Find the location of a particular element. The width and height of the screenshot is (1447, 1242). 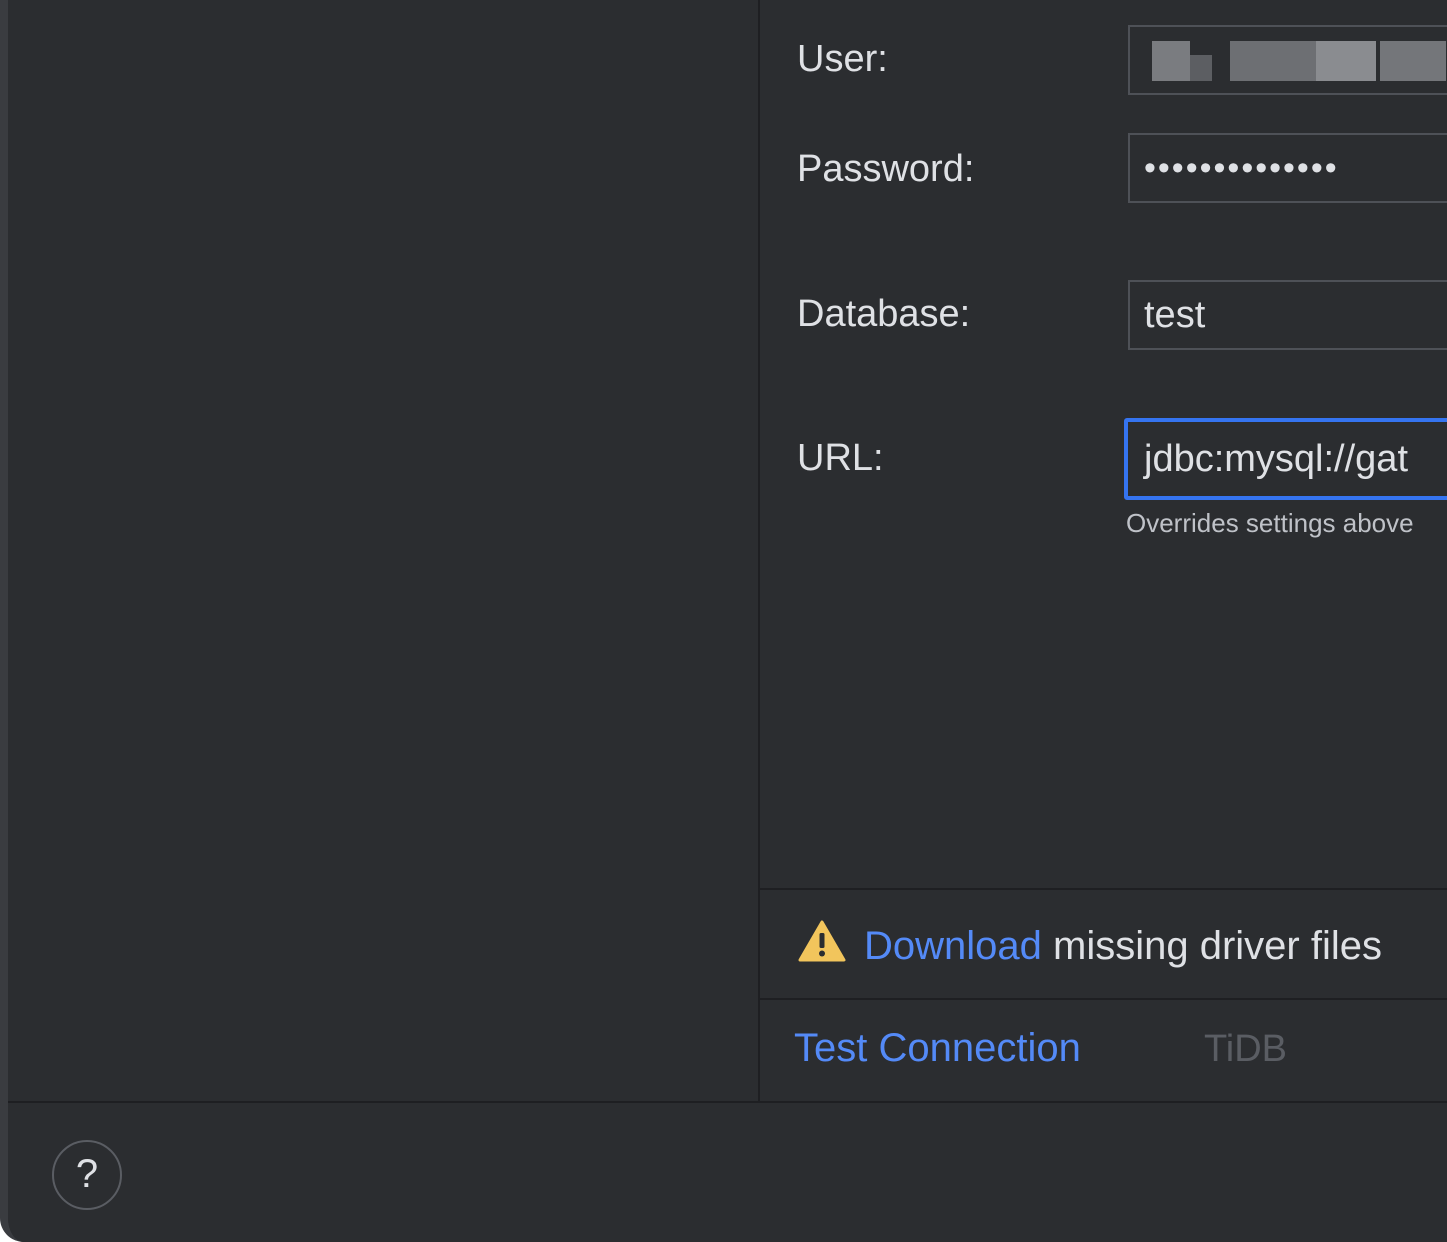

user-field is located at coordinates (1287, 60).